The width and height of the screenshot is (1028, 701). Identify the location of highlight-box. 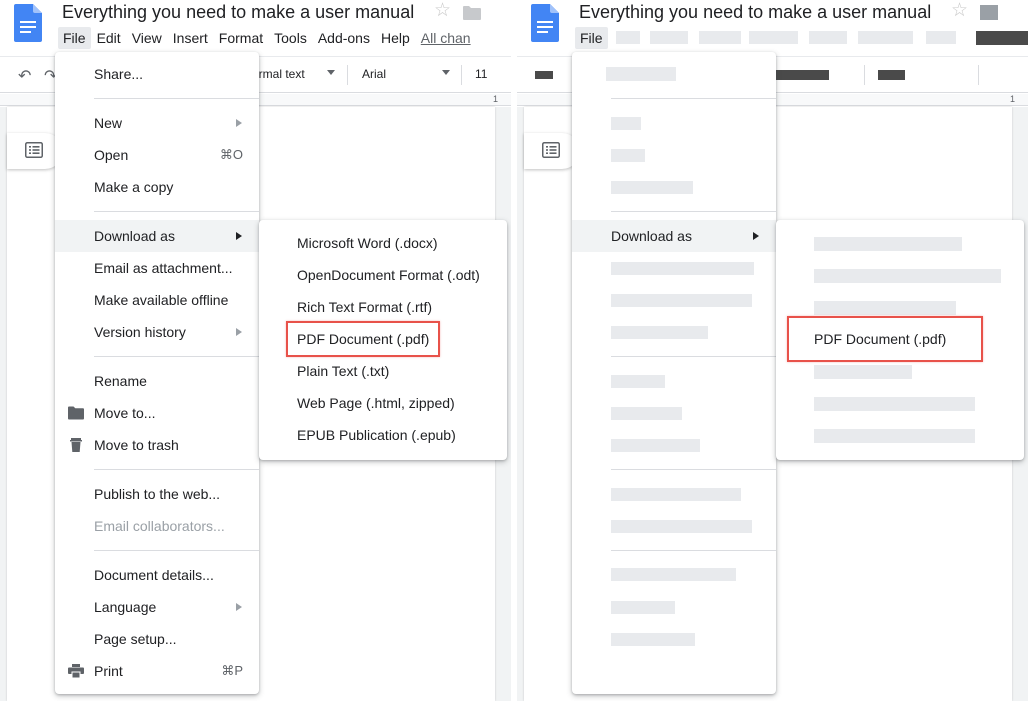
(885, 339).